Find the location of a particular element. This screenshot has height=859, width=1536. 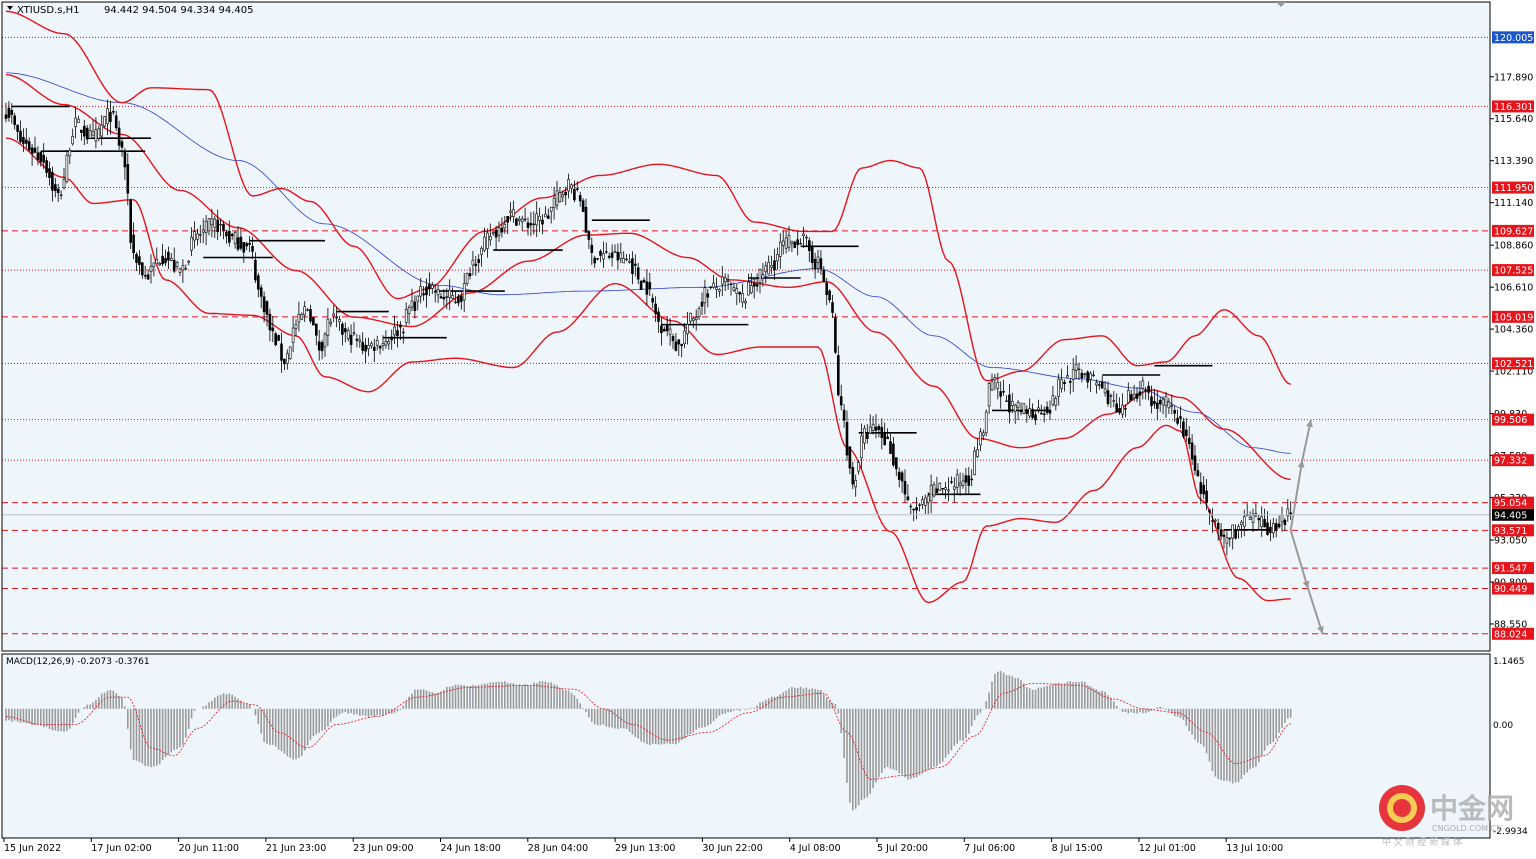

price-level-value: 120.005 is located at coordinates (1513, 38).